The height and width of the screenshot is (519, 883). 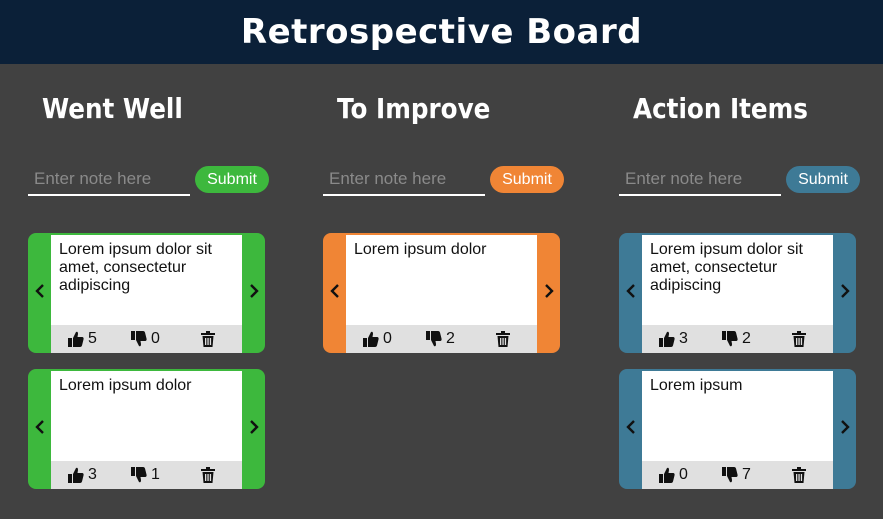 I want to click on dislike-count: 7, so click(x=746, y=474).